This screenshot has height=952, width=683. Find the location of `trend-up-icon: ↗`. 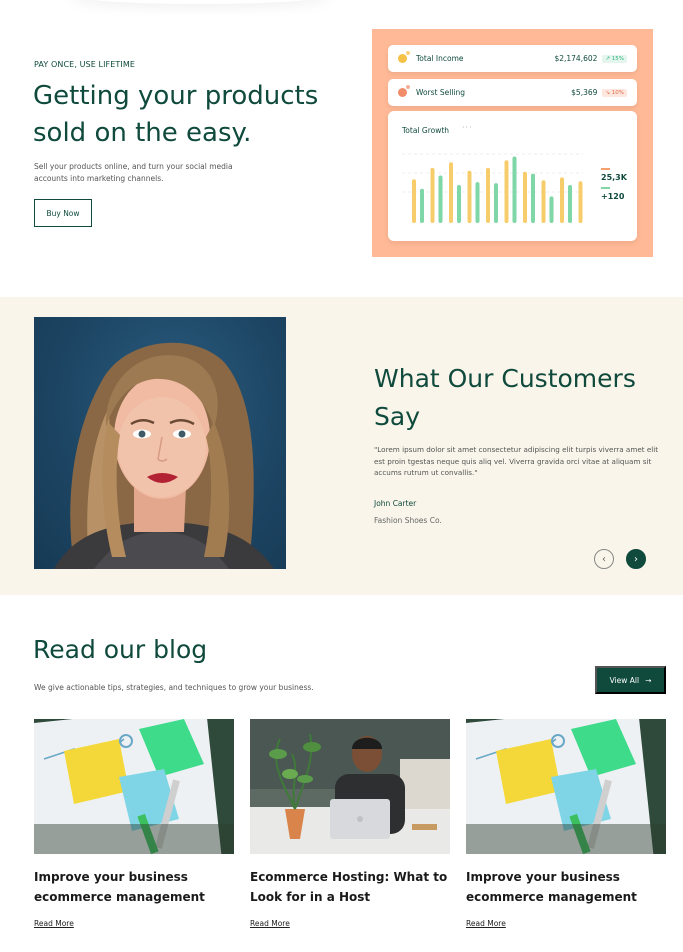

trend-up-icon: ↗ is located at coordinates (608, 58).